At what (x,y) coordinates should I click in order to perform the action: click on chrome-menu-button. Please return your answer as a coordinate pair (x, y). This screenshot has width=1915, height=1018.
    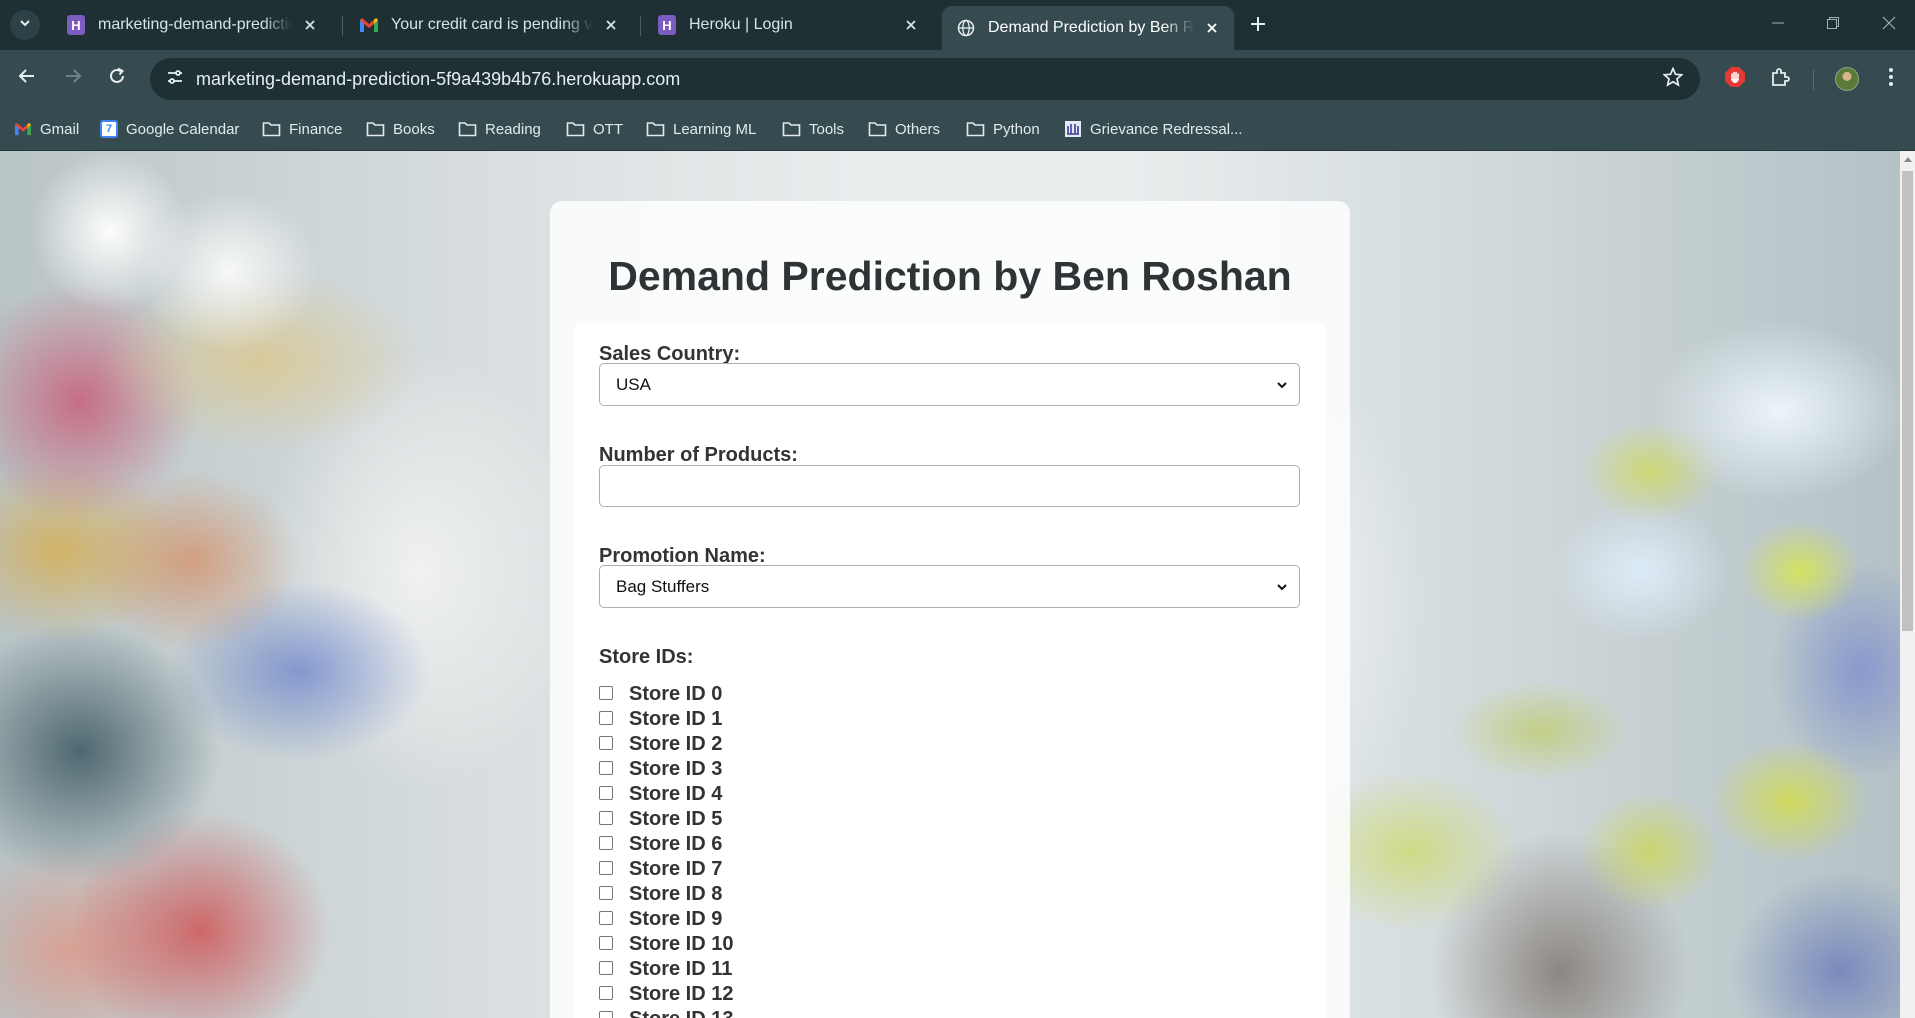
    Looking at the image, I should click on (1891, 79).